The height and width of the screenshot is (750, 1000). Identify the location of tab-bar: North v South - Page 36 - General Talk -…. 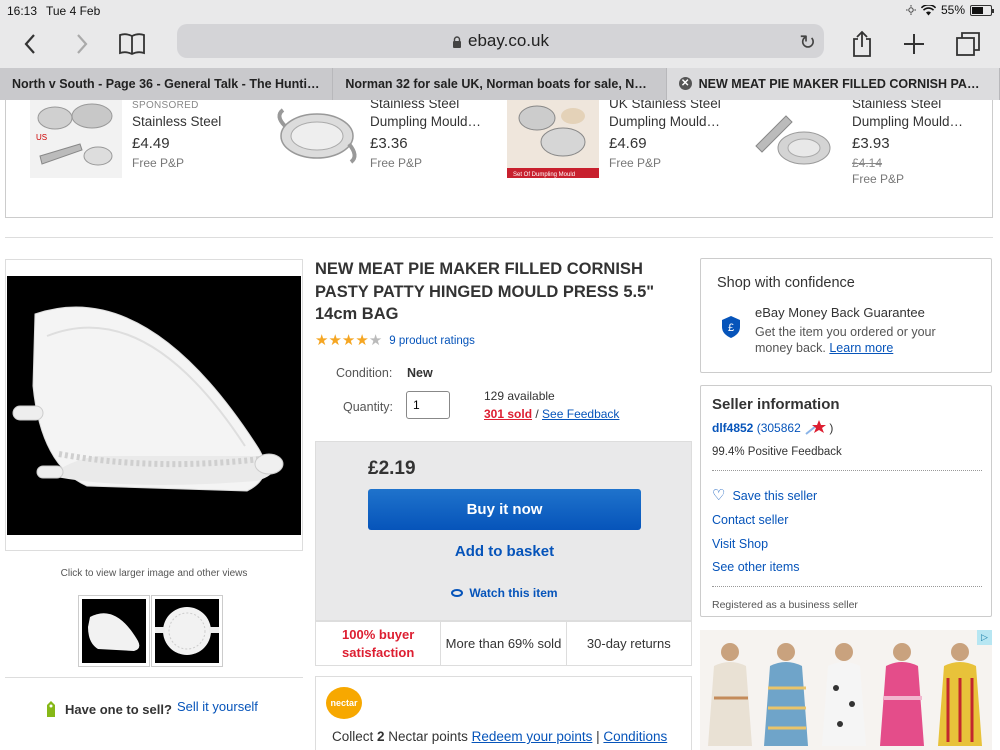
(500, 84).